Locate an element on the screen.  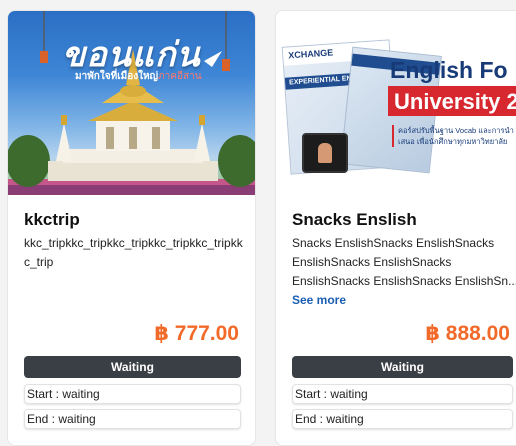
image-title: English Fo is located at coordinates (449, 70).